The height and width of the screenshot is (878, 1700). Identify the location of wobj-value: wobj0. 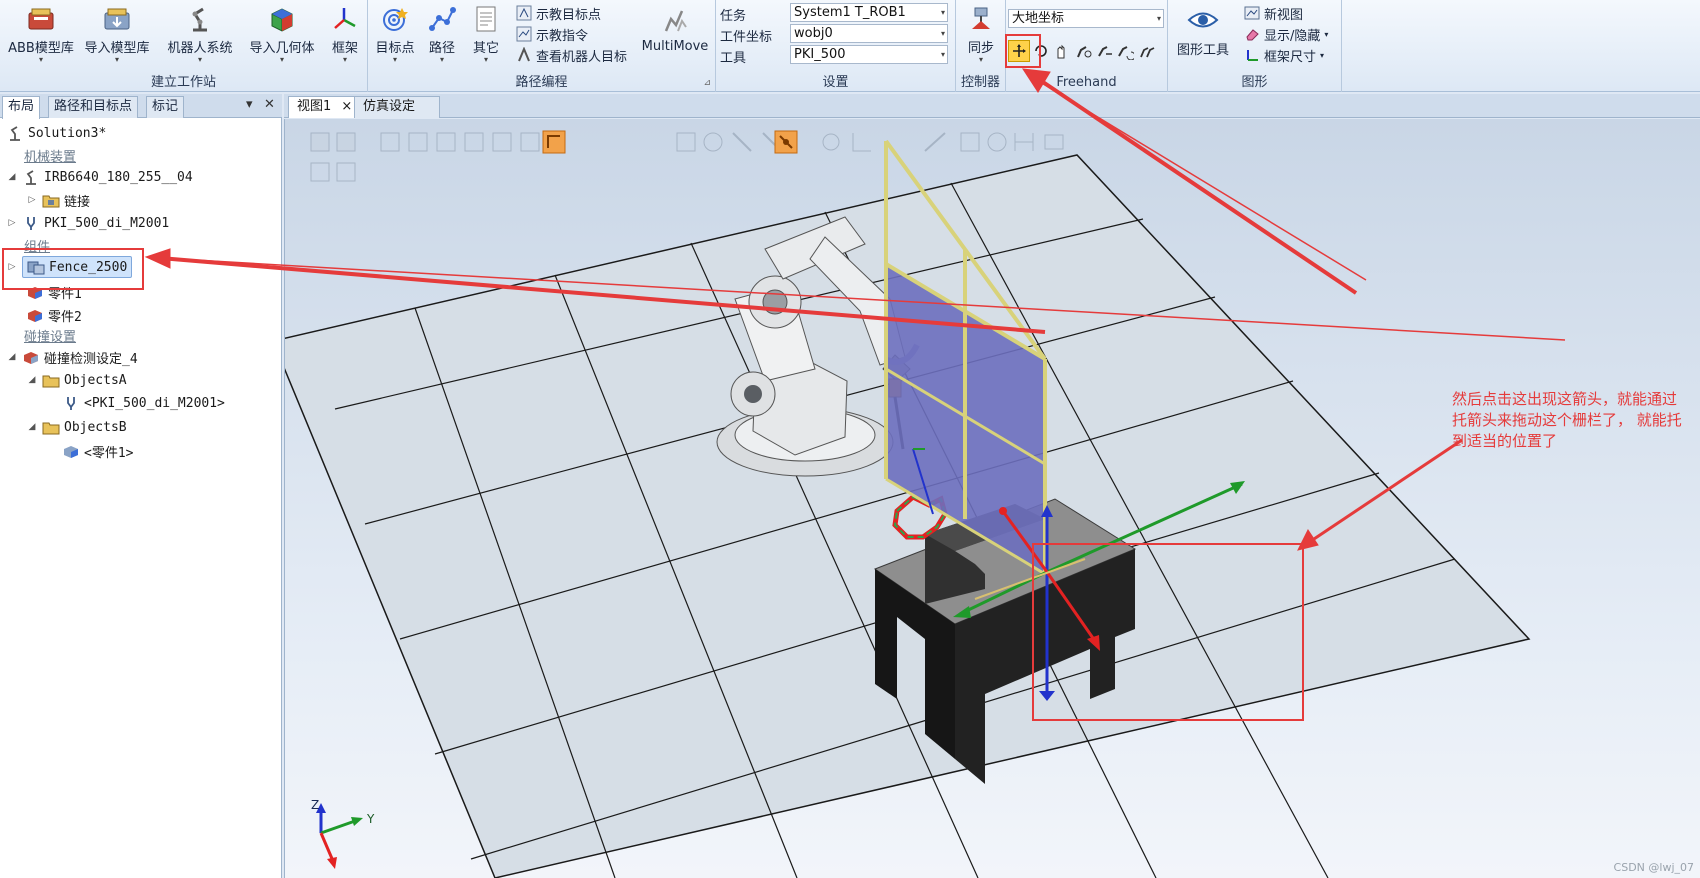
(813, 33).